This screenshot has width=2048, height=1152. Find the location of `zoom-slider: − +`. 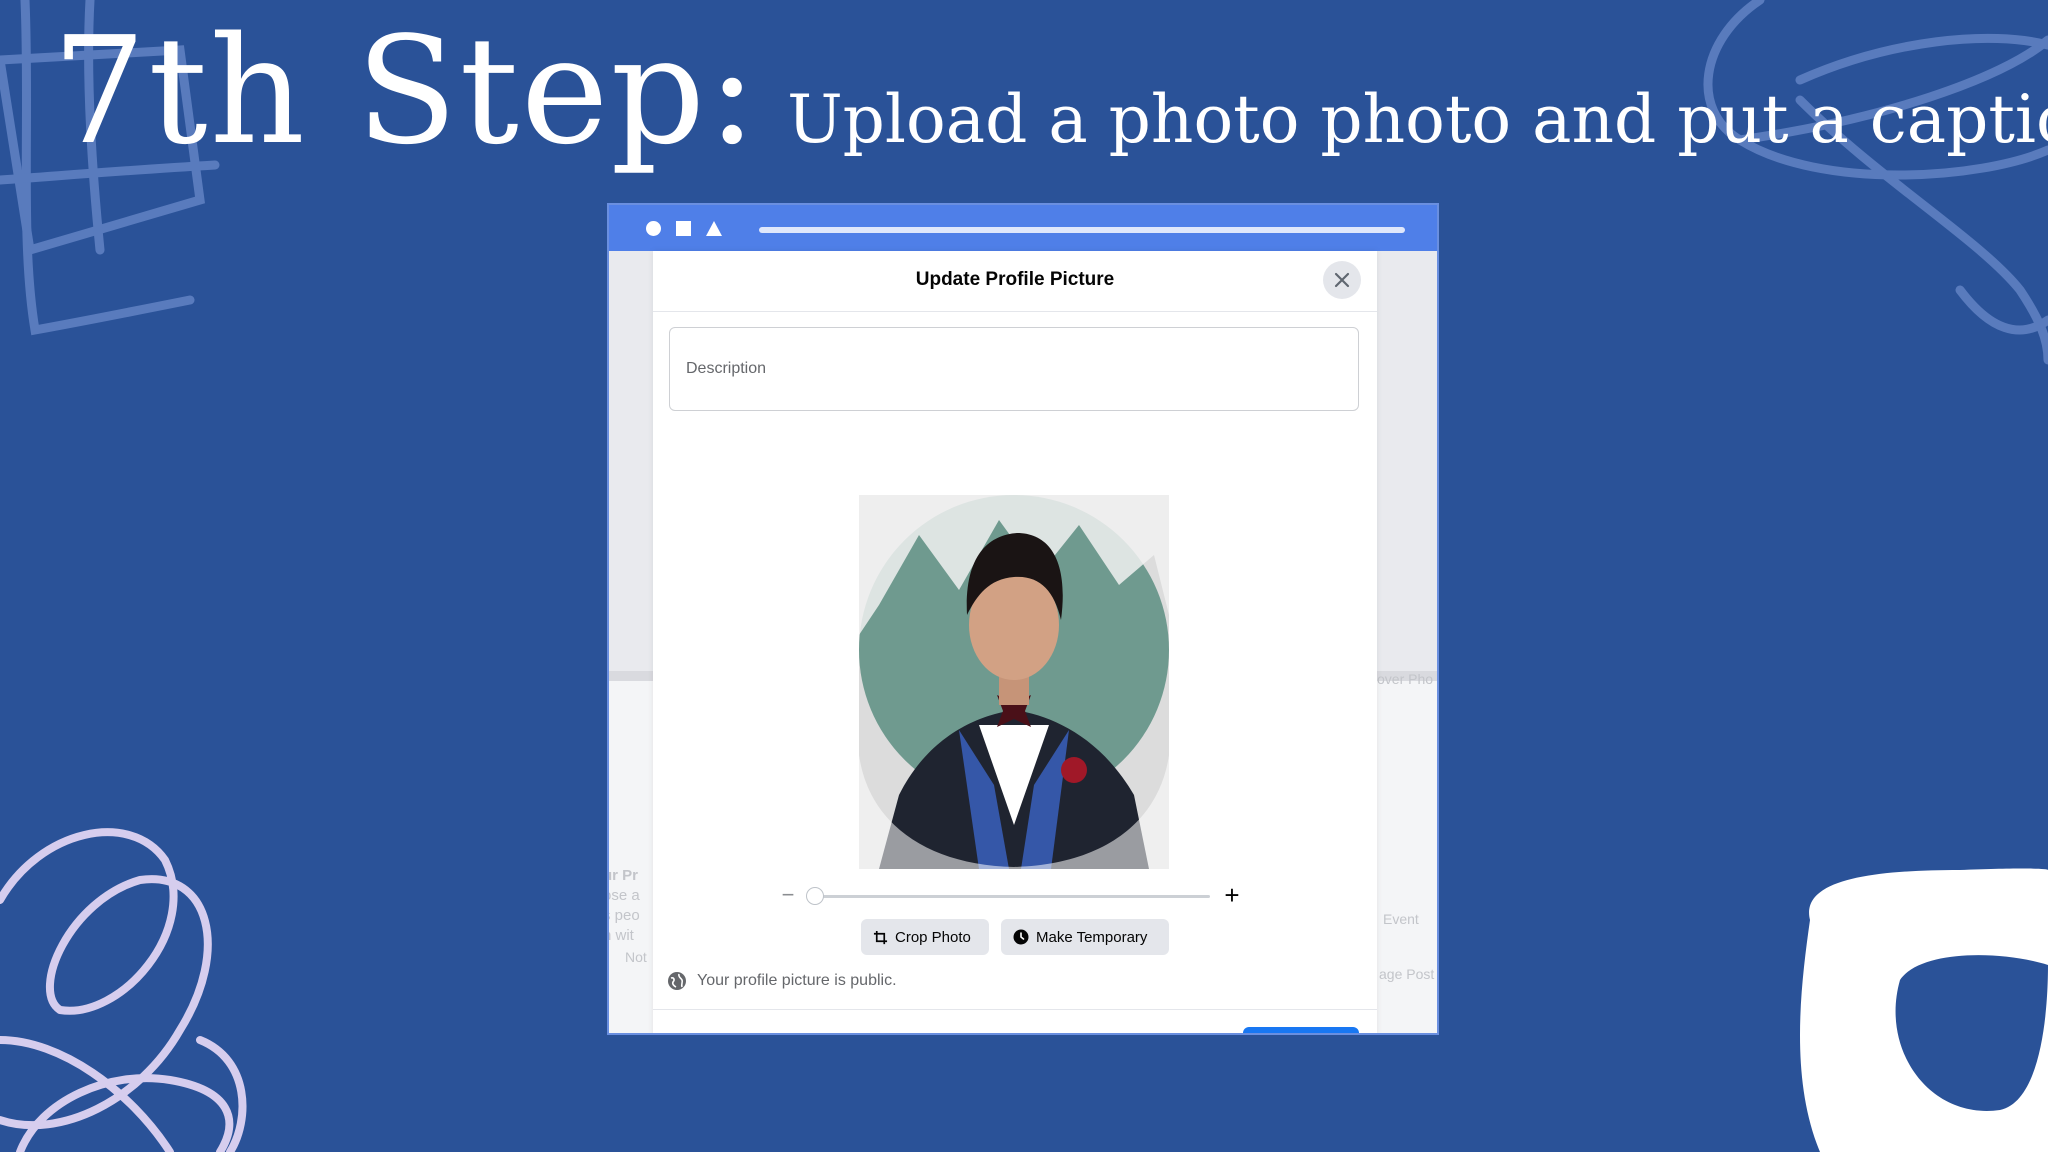

zoom-slider: − + is located at coordinates (1018, 895).